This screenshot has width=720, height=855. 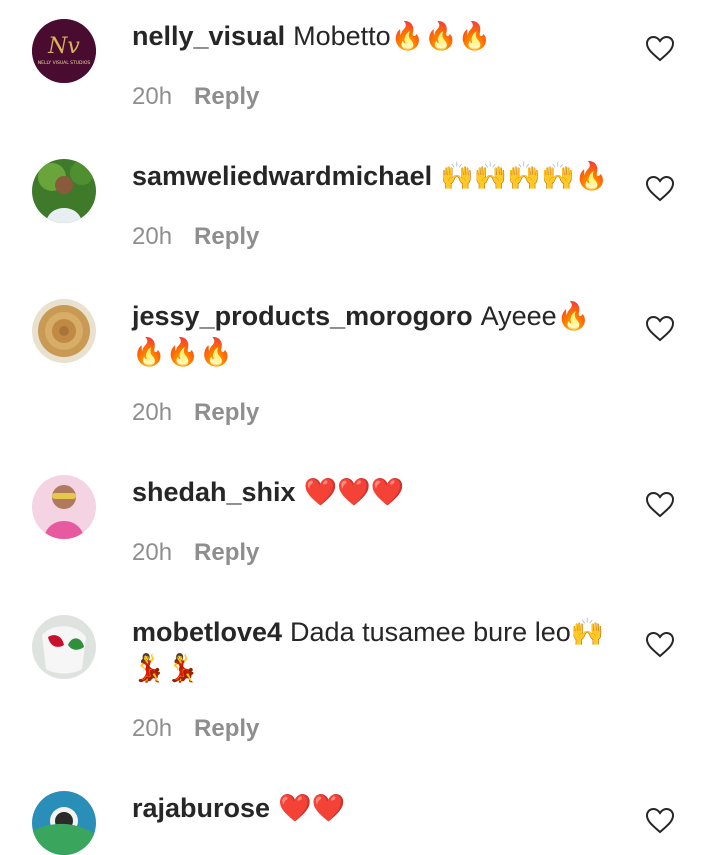 I want to click on comment-username: rajaburose, so click(x=201, y=808).